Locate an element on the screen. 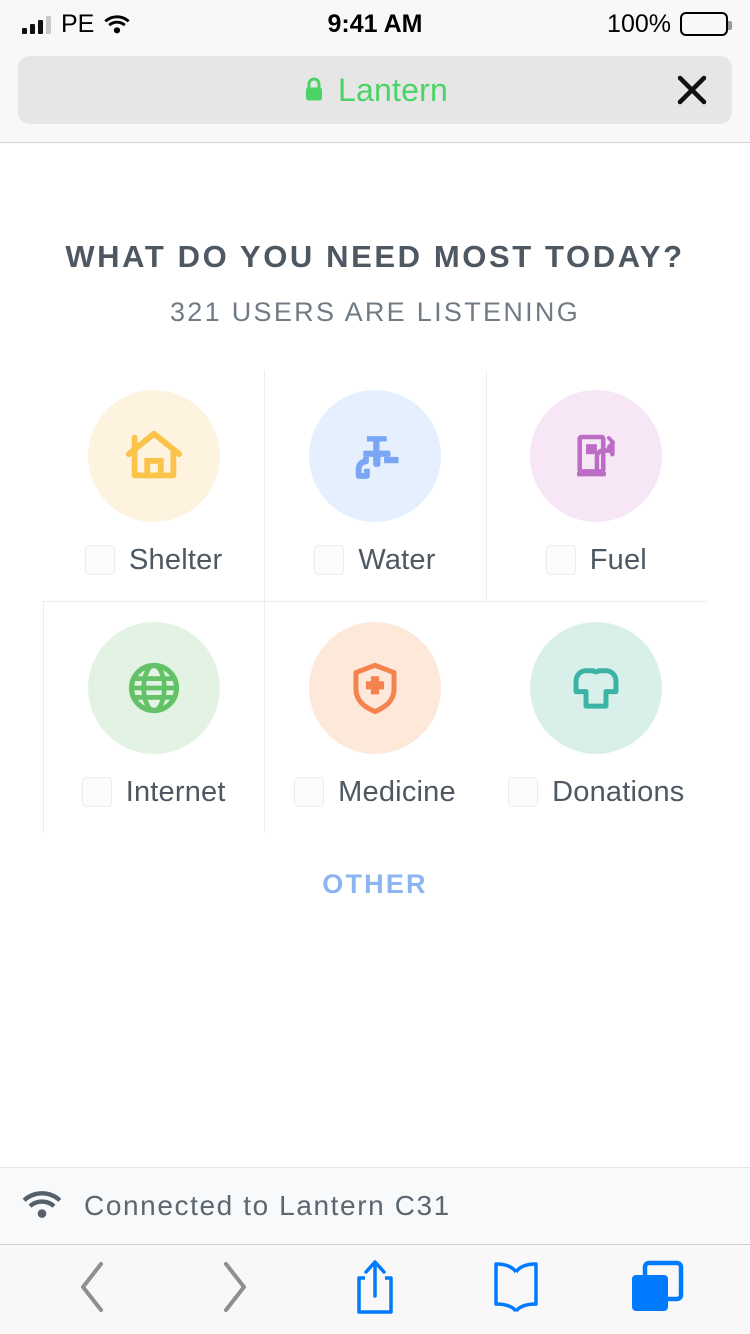  internet-checkbox is located at coordinates (96, 792).